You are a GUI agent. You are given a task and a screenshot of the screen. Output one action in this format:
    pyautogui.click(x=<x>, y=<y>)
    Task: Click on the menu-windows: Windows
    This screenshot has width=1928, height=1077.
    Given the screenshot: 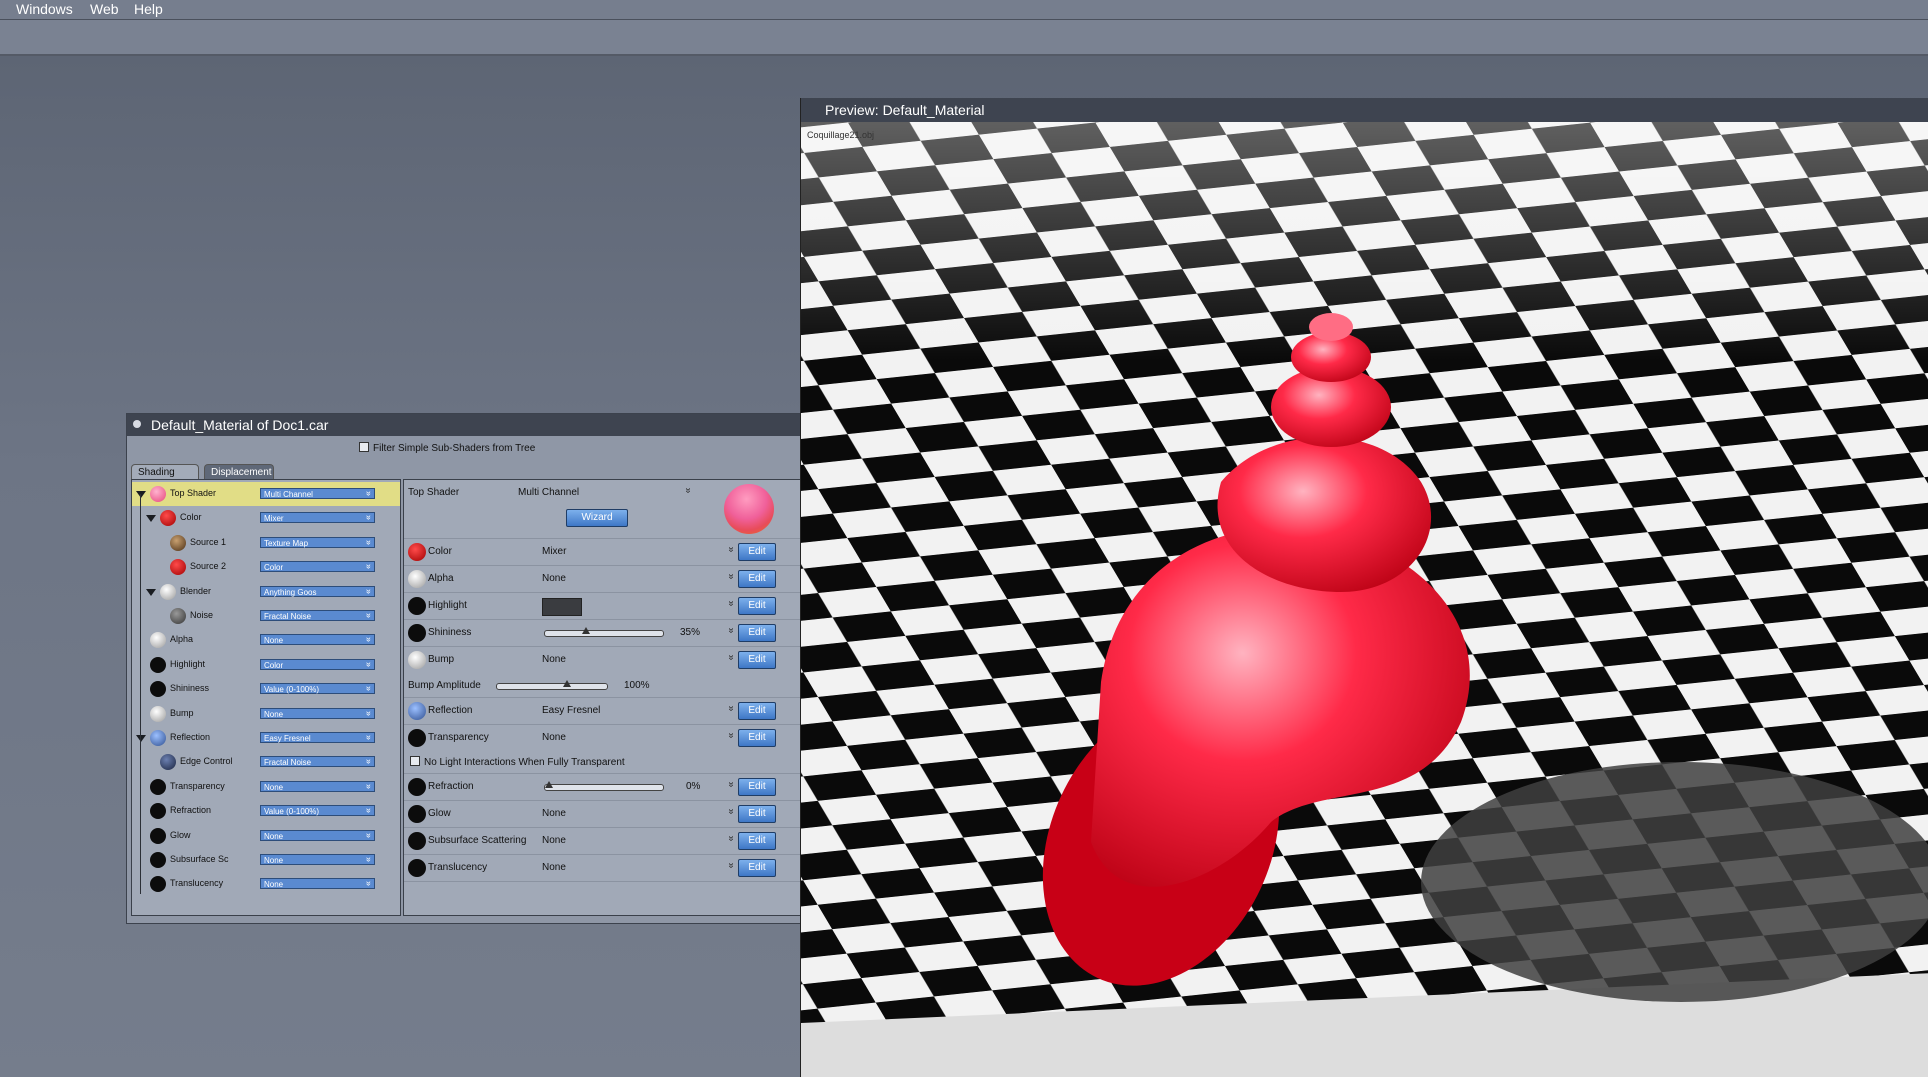 What is the action you would take?
    pyautogui.click(x=44, y=9)
    